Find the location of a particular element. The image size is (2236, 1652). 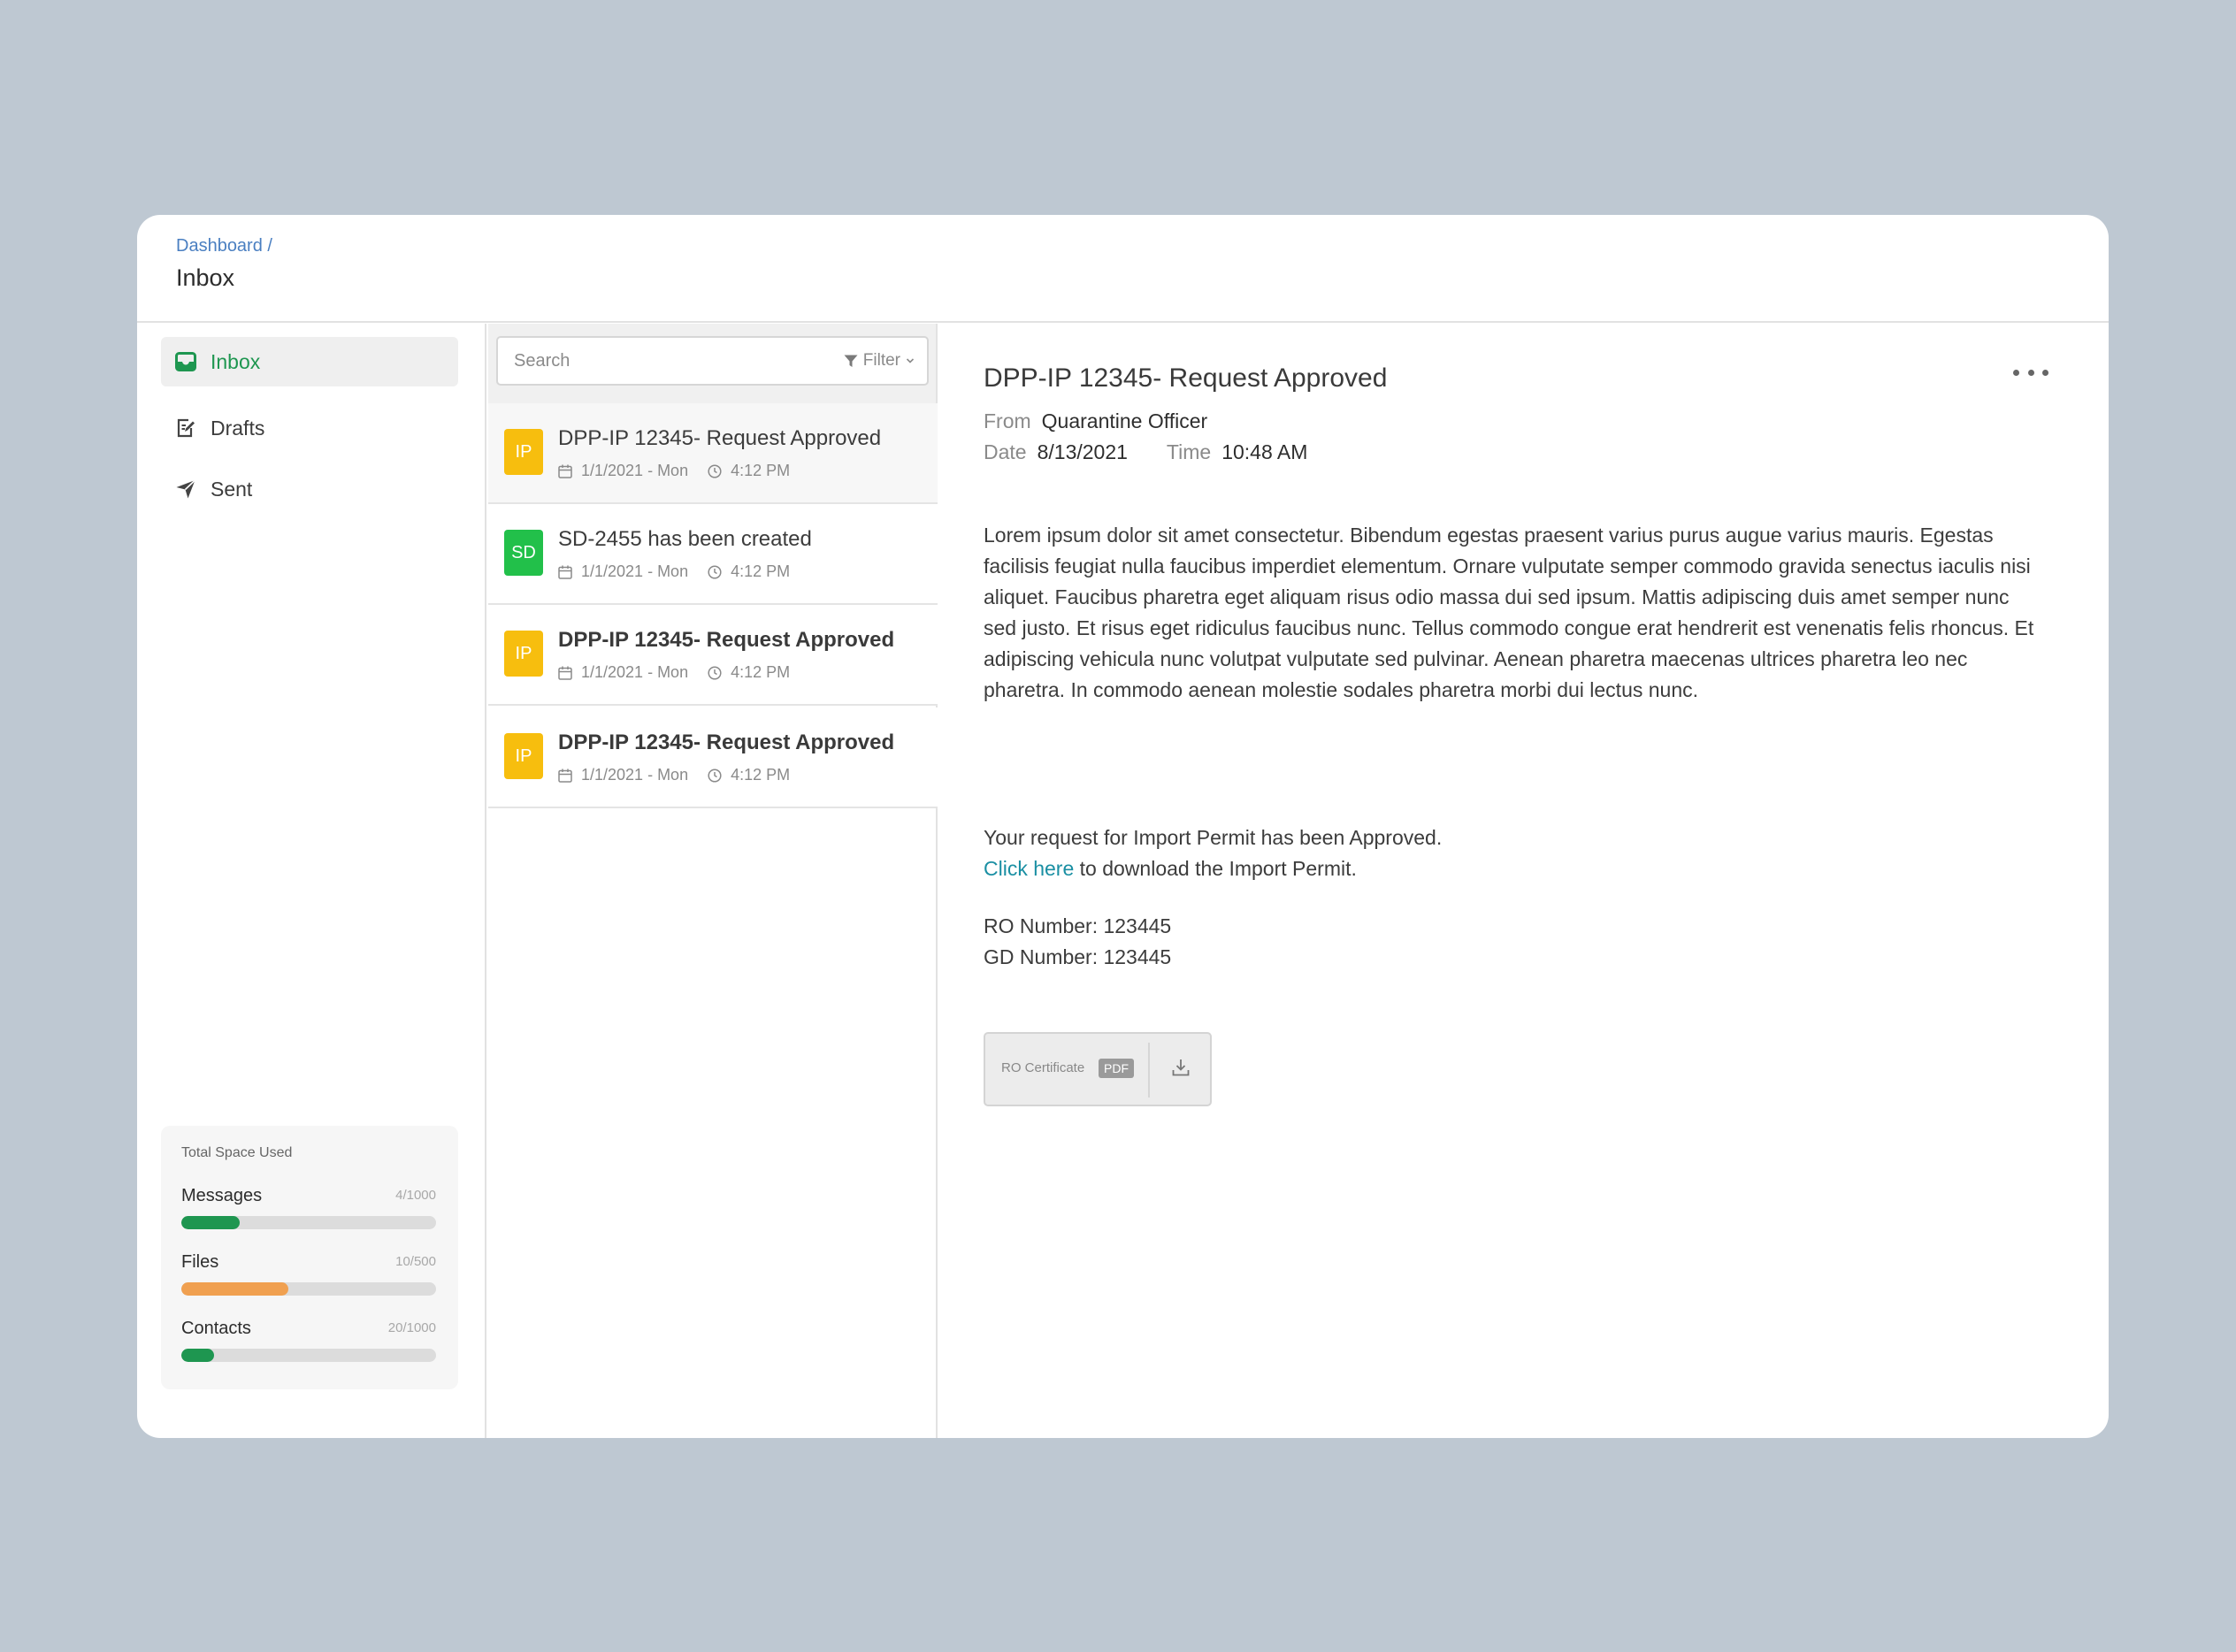

inbox-icon is located at coordinates (186, 362).